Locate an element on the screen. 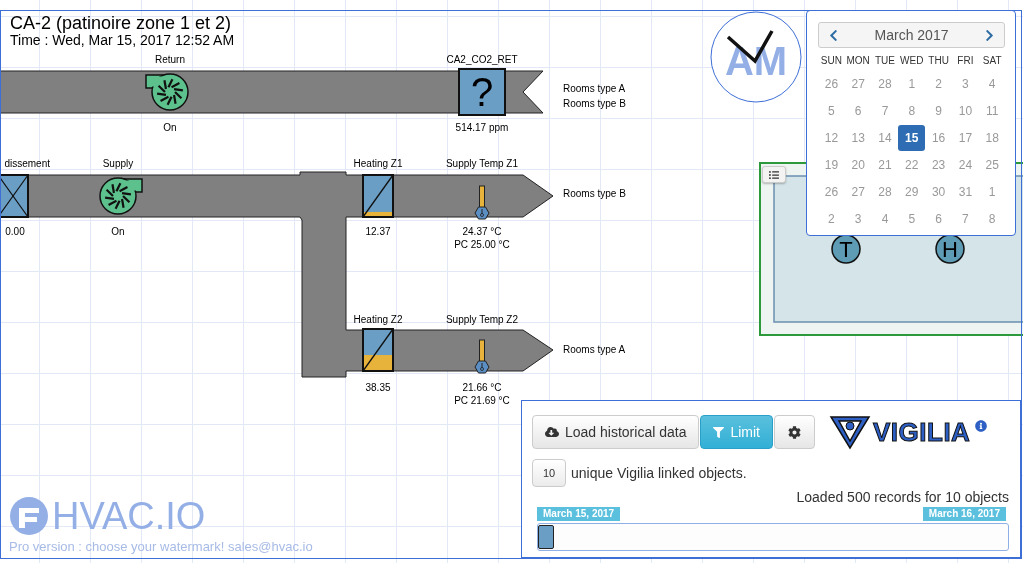  calendar-day: 13 is located at coordinates (858, 137).